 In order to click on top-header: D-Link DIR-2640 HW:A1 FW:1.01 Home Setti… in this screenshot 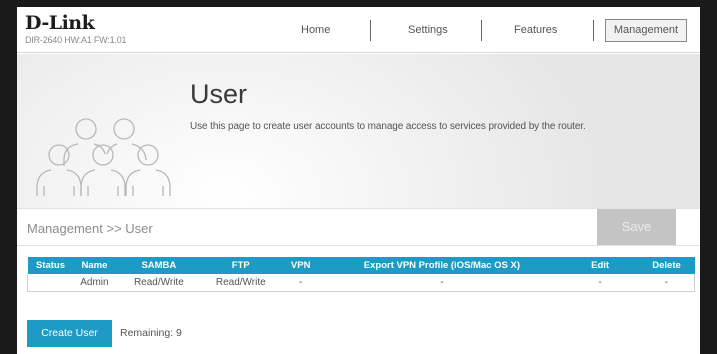, I will do `click(358, 30)`.